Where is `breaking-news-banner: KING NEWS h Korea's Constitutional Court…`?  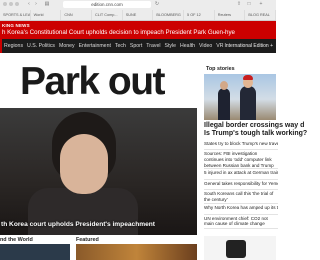
breaking-news-banner: KING NEWS h Korea's Constitutional Court… is located at coordinates (138, 30).